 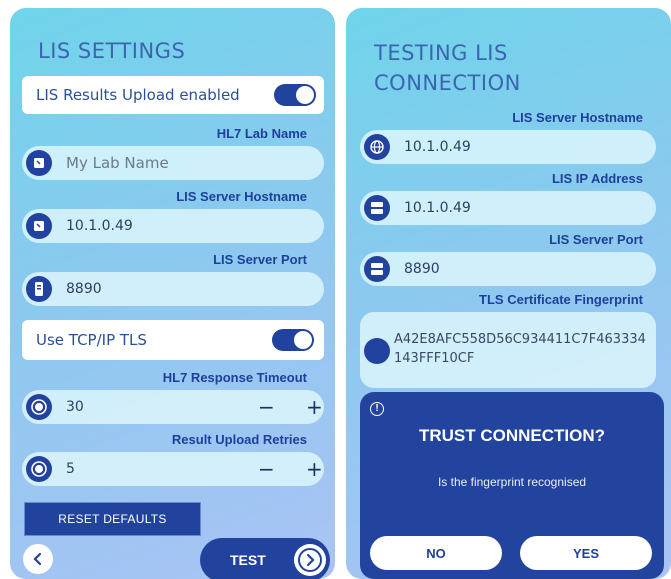 I want to click on upload-retries-stepper: 5 − +, so click(x=173, y=469).